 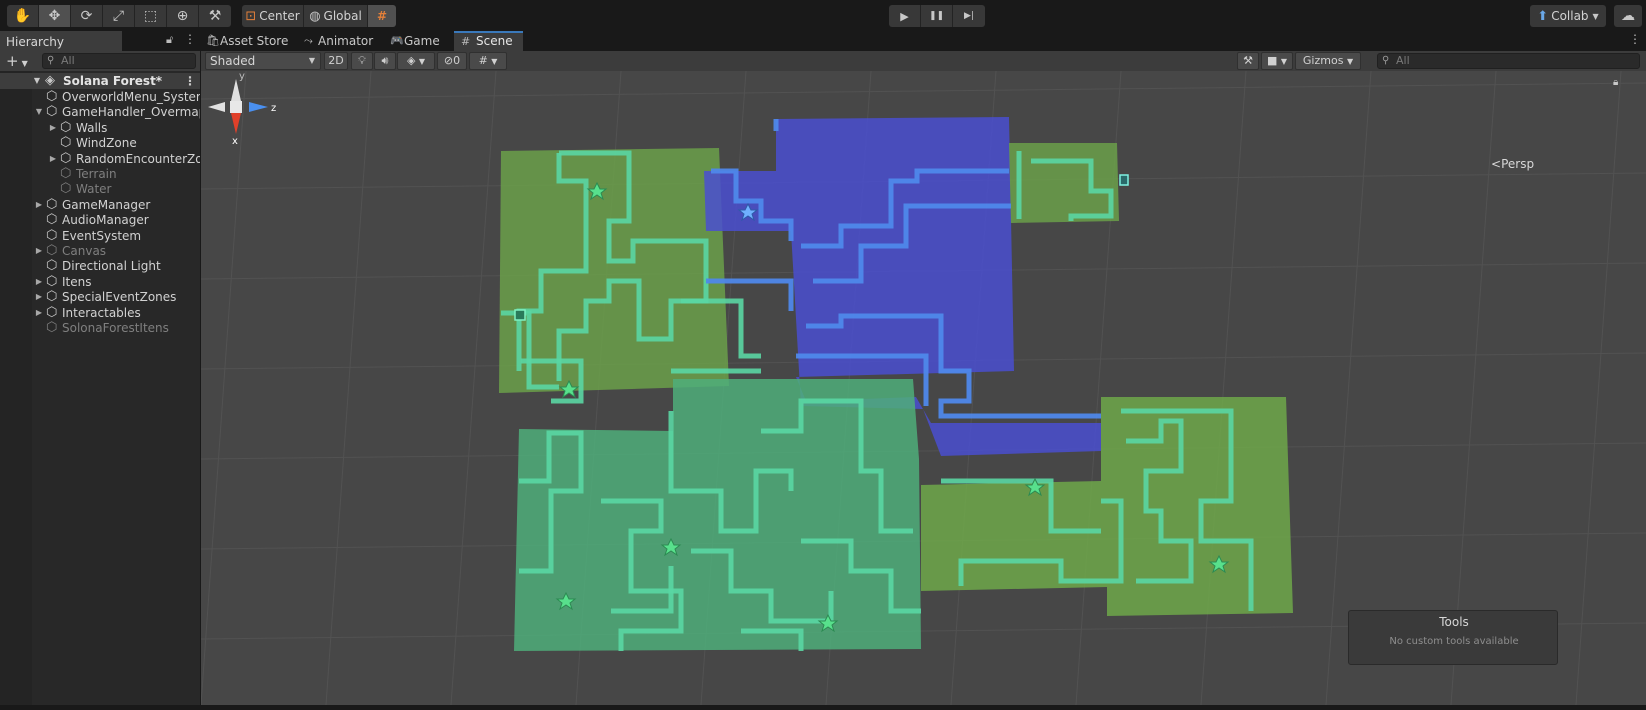 I want to click on hierarchy-item: ▼ ⬡ GameHandler_Overmap, so click(x=100, y=112).